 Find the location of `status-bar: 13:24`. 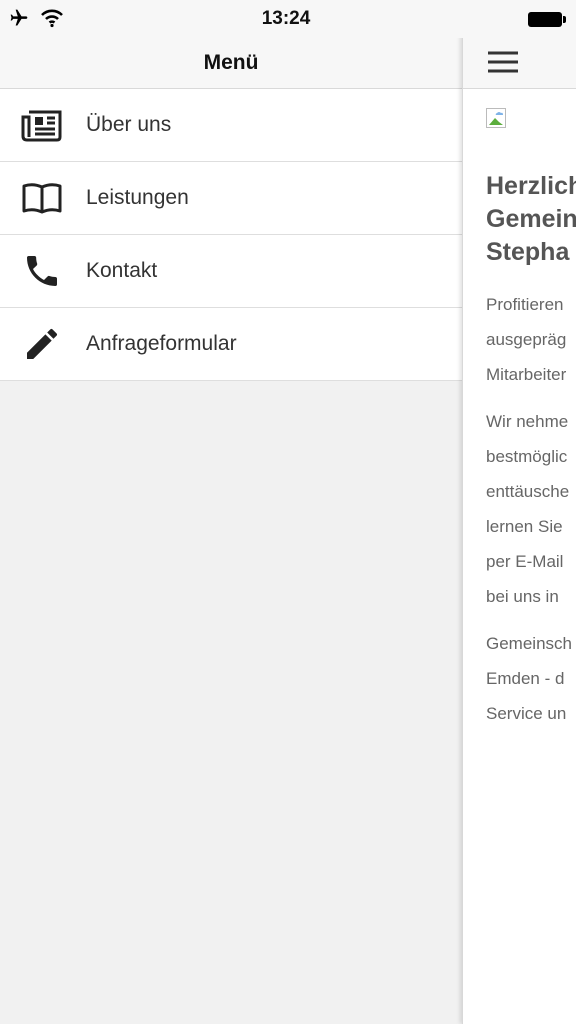

status-bar: 13:24 is located at coordinates (288, 19).